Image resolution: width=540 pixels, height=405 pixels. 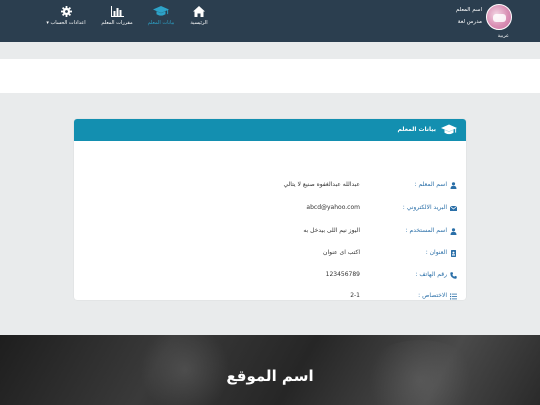 I want to click on profile-role: مدرس لغة, so click(x=469, y=22).